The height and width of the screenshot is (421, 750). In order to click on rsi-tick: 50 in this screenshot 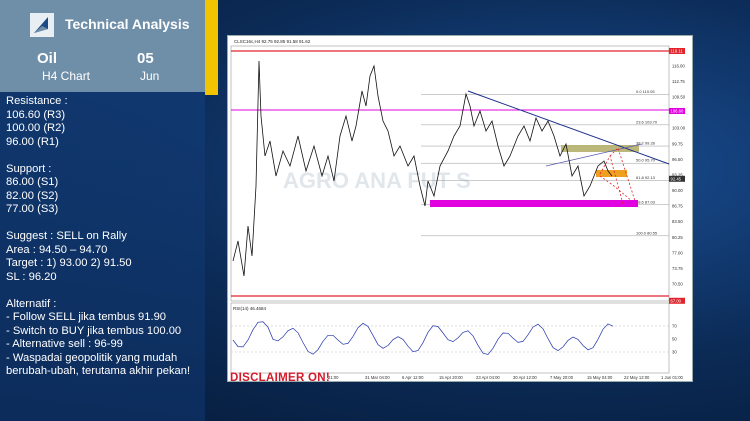, I will do `click(674, 339)`.